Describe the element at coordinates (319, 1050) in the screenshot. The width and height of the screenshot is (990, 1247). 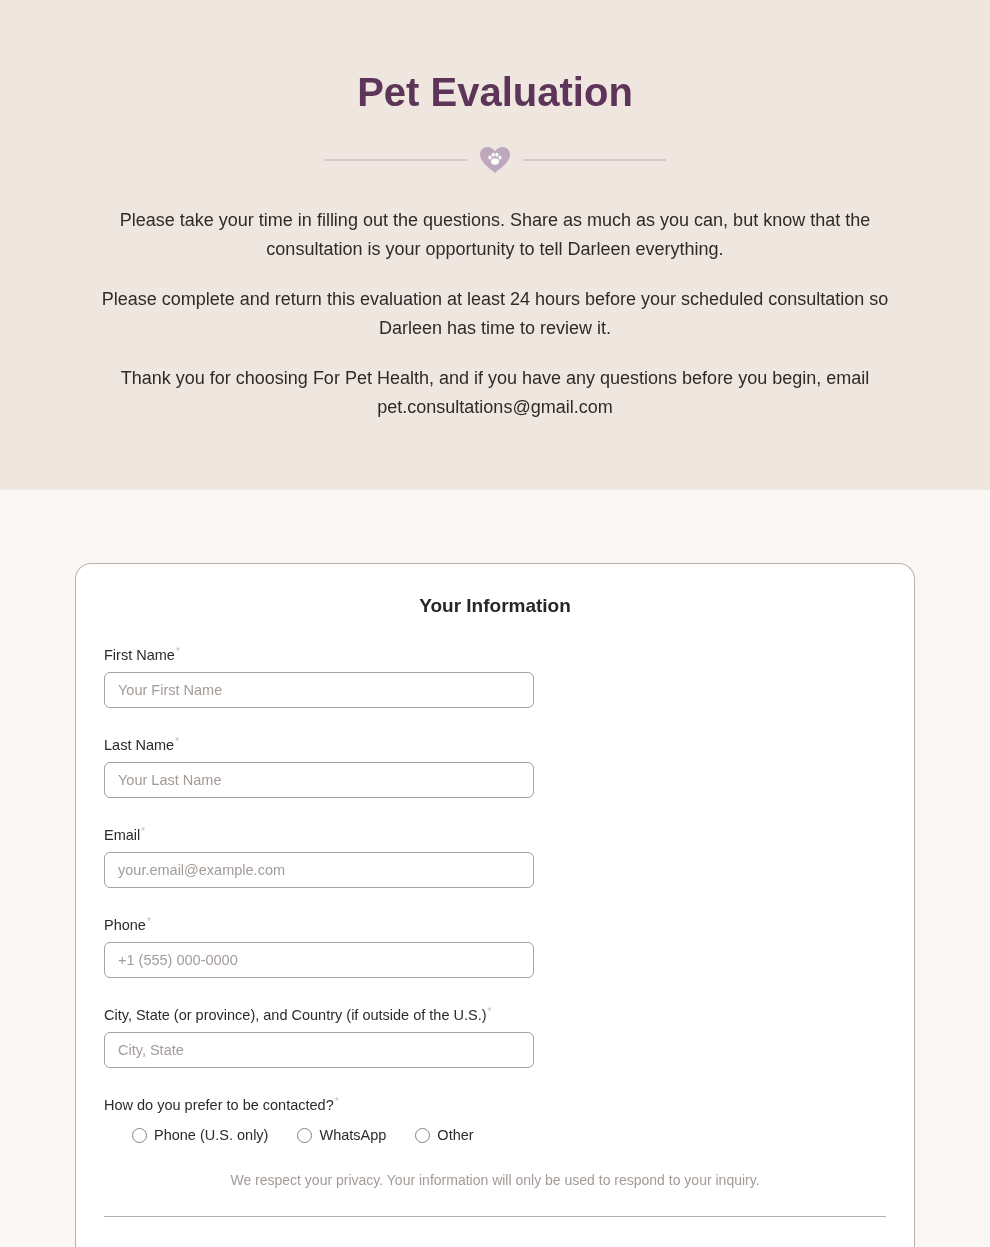
I see `input-field: City, State` at that location.